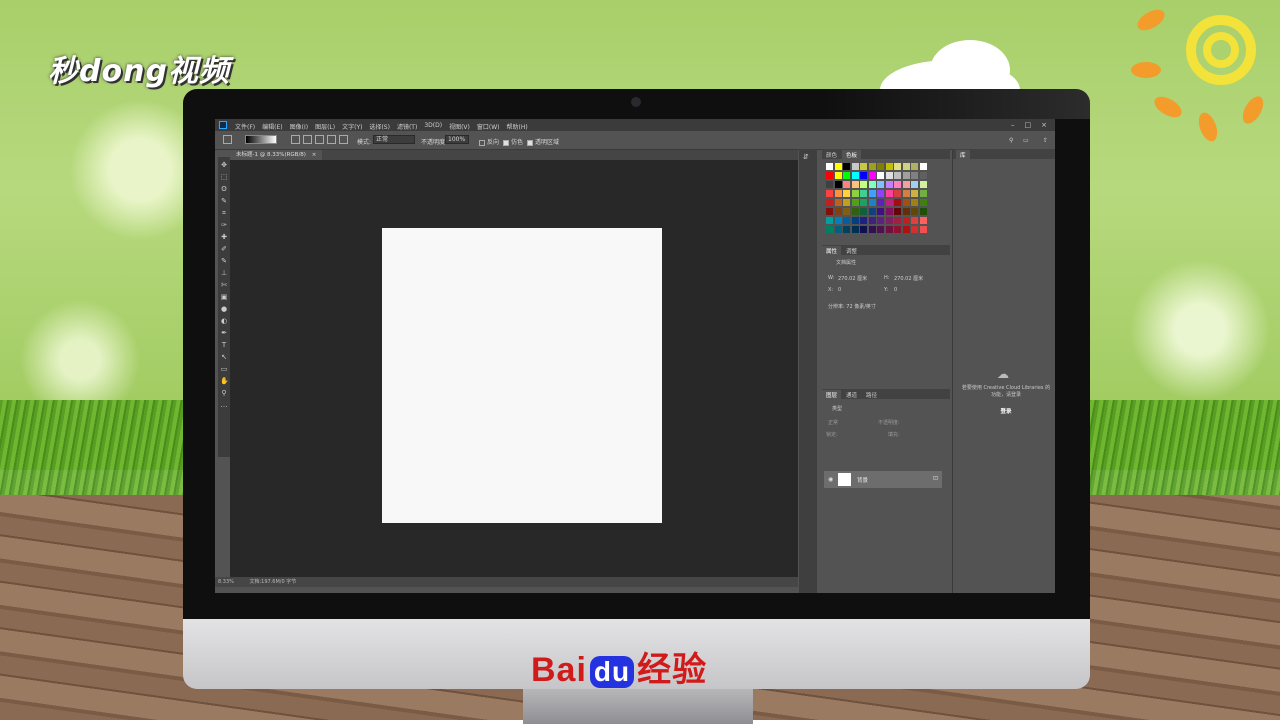 This screenshot has height=724, width=1280. Describe the element at coordinates (224, 297) in the screenshot. I see `tool-icon: ▣` at that location.